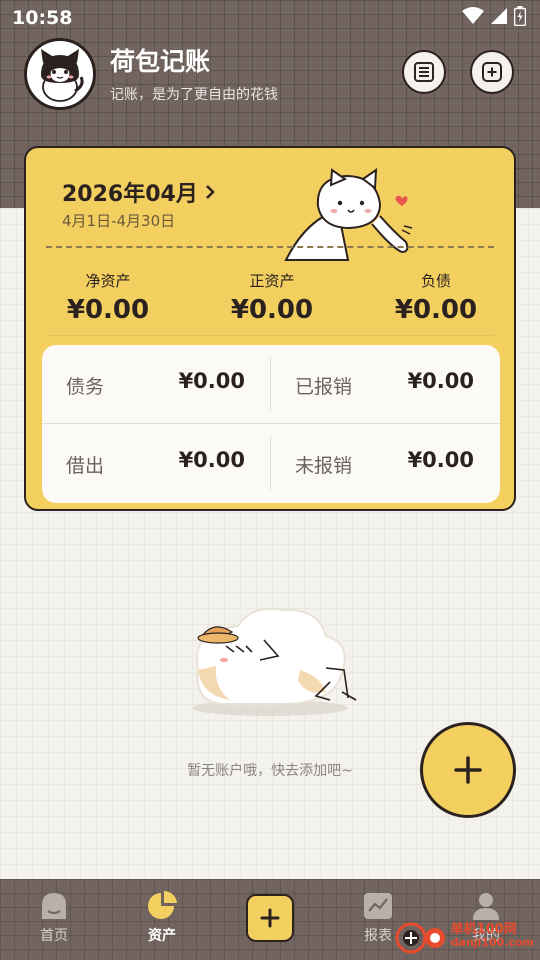 The height and width of the screenshot is (960, 540). I want to click on avatar, so click(60, 74).